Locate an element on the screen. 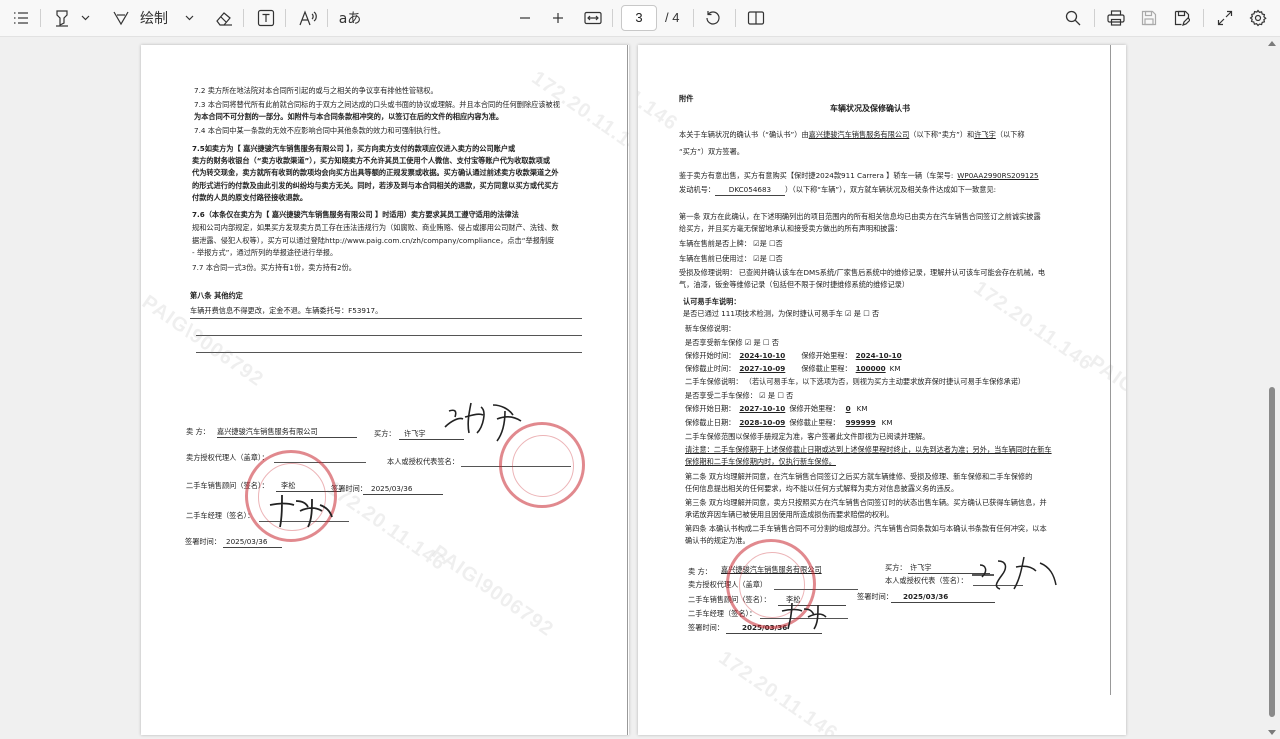 This screenshot has width=1280, height=739. used-warranty-end-row: 保修截止日期： 2028-10-09 保修截止里程： 999999 KM is located at coordinates (789, 422).